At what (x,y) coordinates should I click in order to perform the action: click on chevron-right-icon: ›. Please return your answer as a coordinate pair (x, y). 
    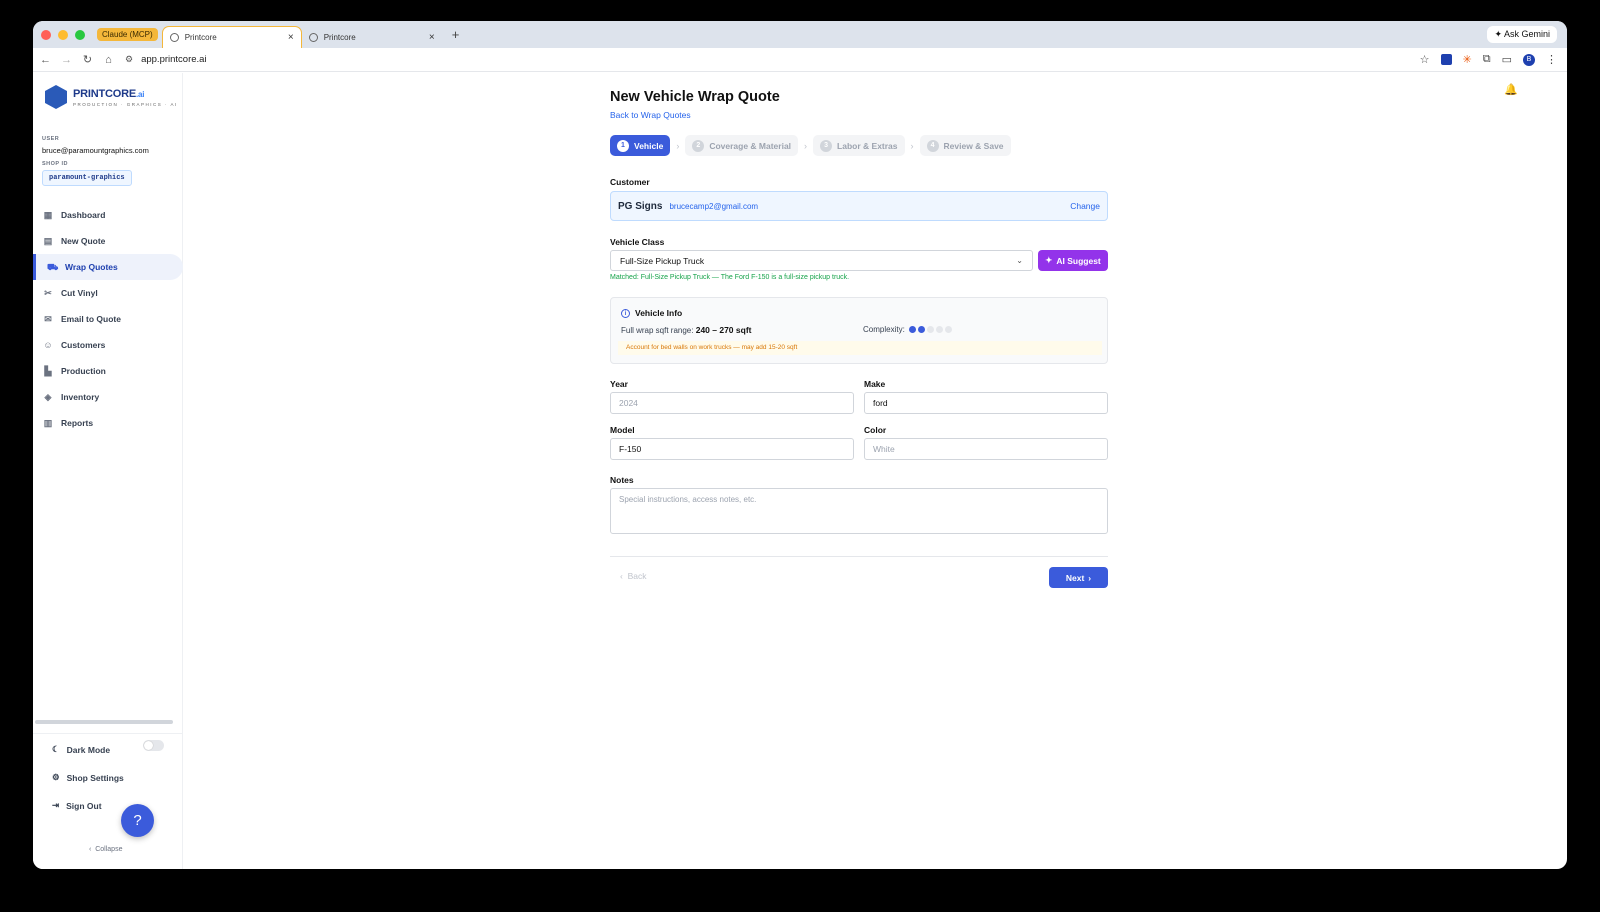
    Looking at the image, I should click on (678, 145).